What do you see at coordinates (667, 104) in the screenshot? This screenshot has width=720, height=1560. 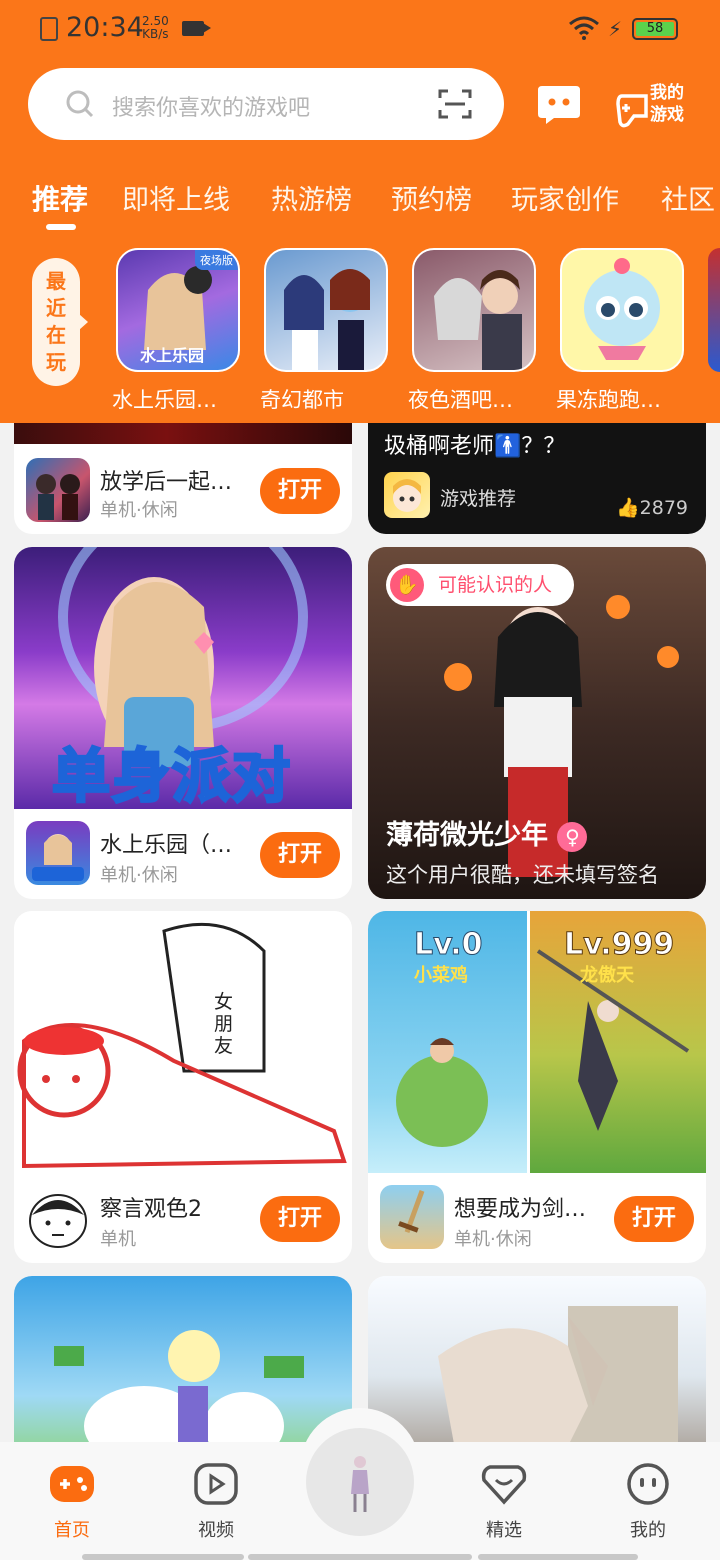 I see `my-games-label: 我的 游戏` at bounding box center [667, 104].